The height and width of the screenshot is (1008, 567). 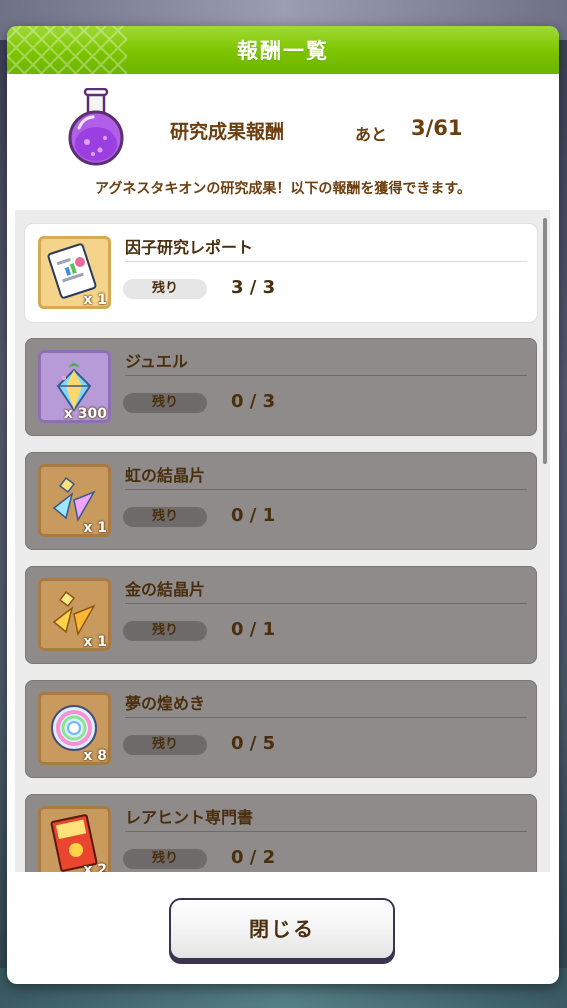 I want to click on list-item: x 8 夢の煌めき 残り 0 / 5, so click(x=281, y=729).